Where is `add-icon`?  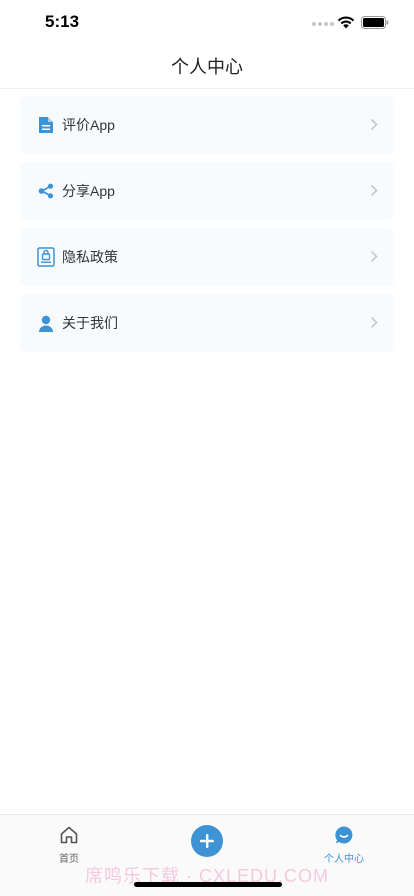 add-icon is located at coordinates (207, 841).